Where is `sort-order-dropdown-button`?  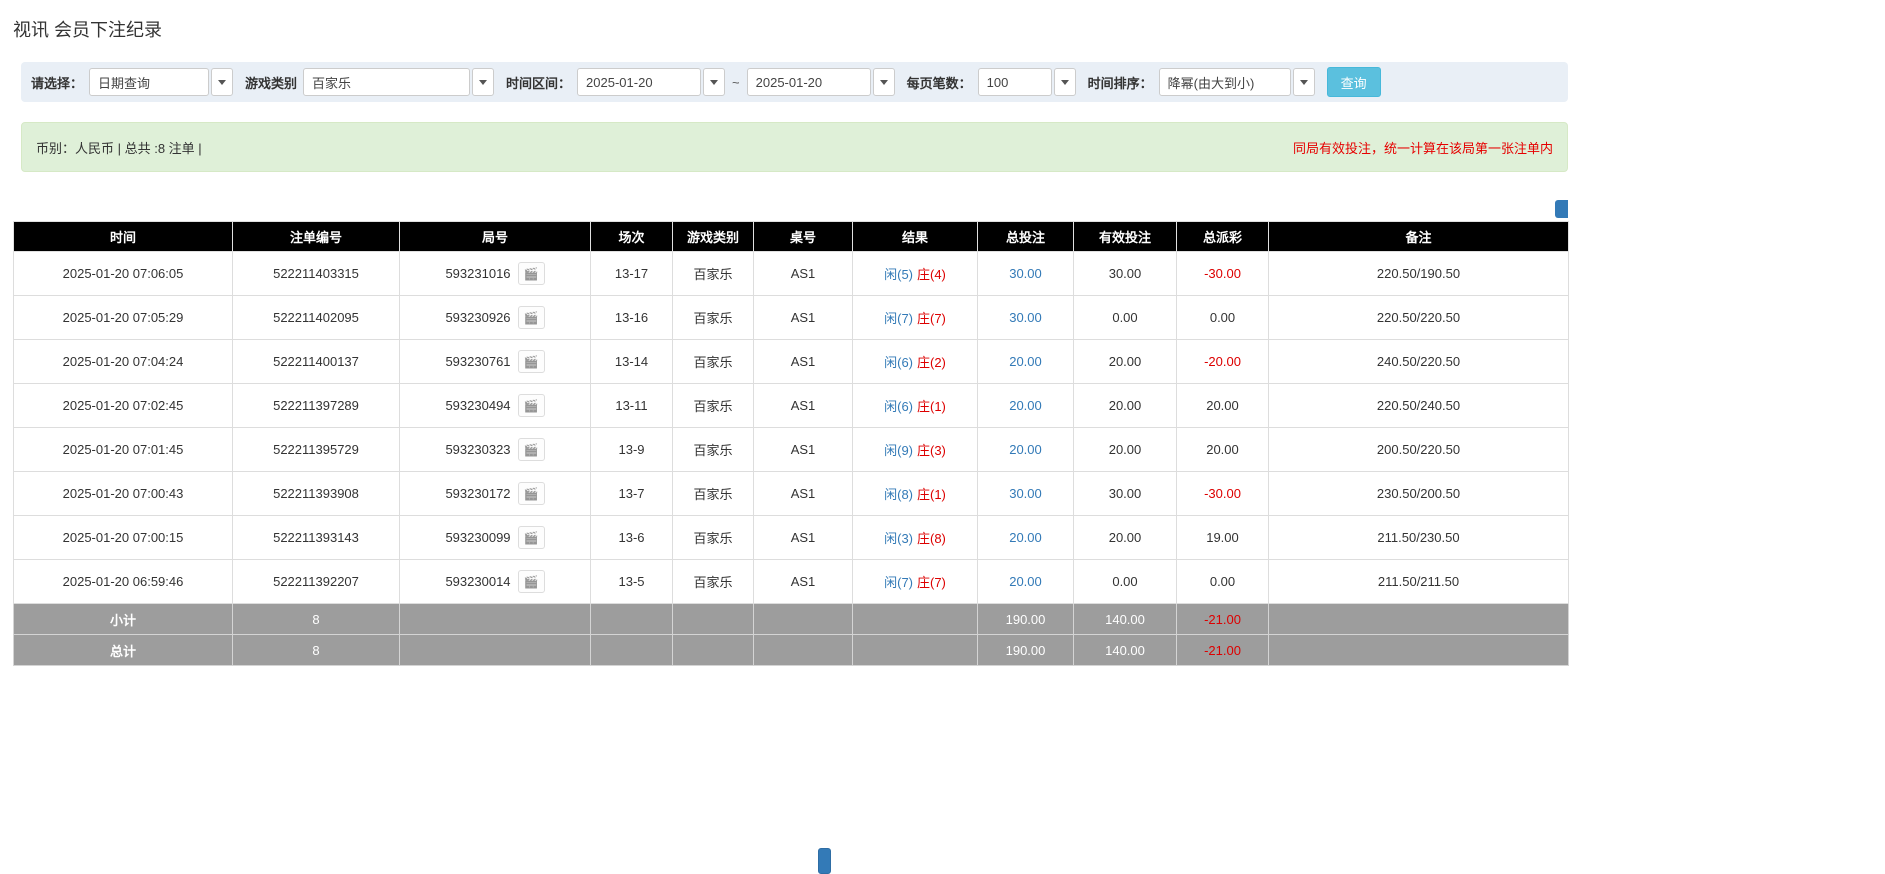
sort-order-dropdown-button is located at coordinates (1303, 82).